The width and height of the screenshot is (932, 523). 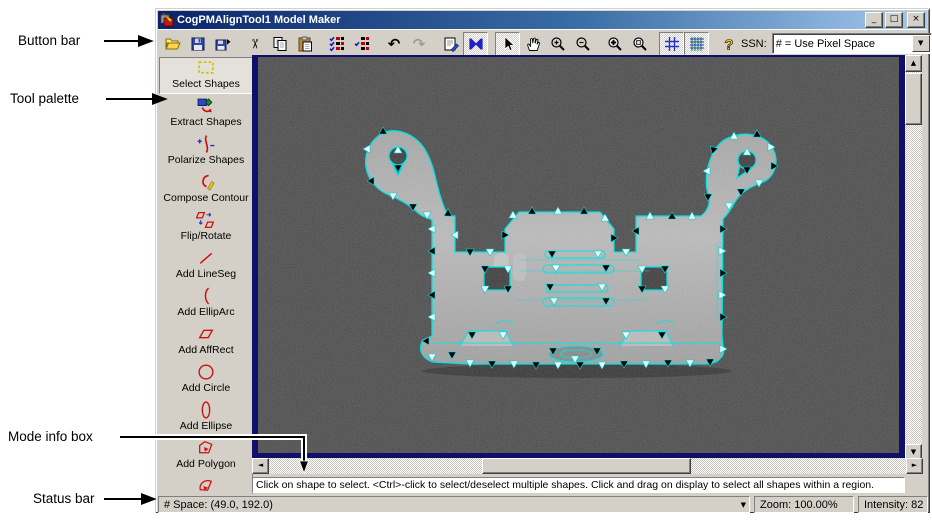 I want to click on add-contour-icon, so click(x=206, y=485).